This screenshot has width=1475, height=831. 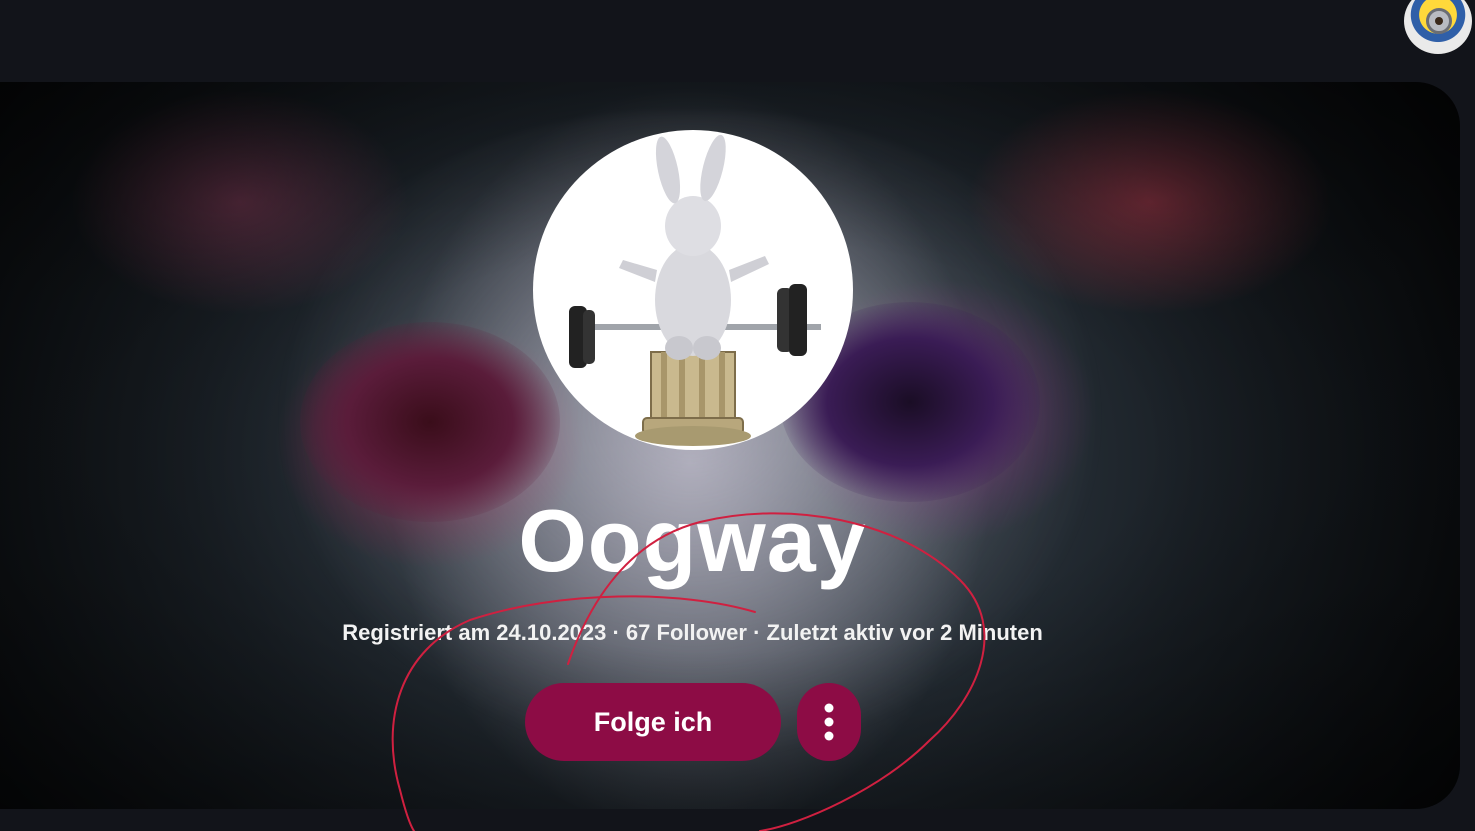 What do you see at coordinates (653, 722) in the screenshot?
I see `follow-button: Folge ich` at bounding box center [653, 722].